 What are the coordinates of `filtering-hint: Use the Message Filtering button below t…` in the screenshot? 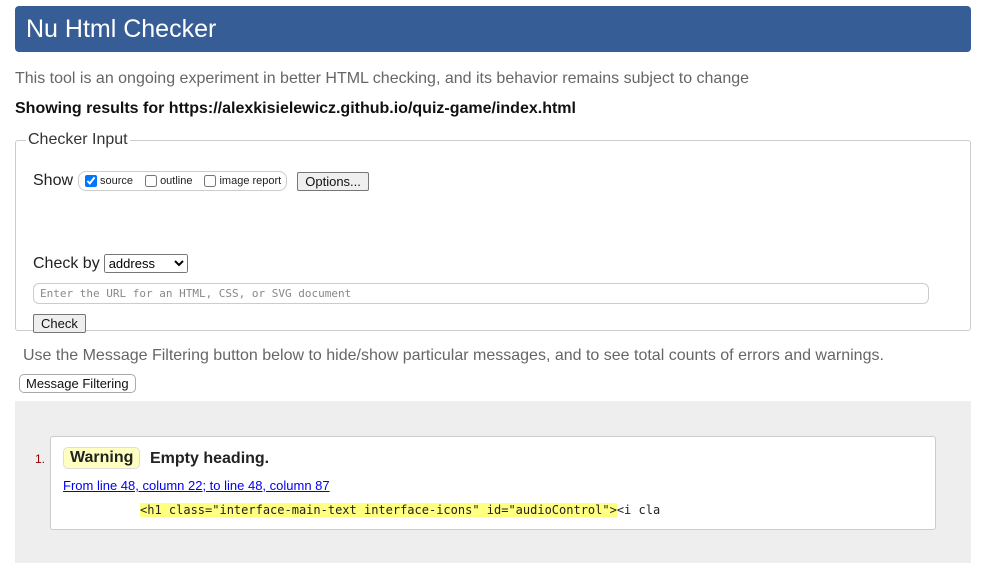 It's located at (453, 355).